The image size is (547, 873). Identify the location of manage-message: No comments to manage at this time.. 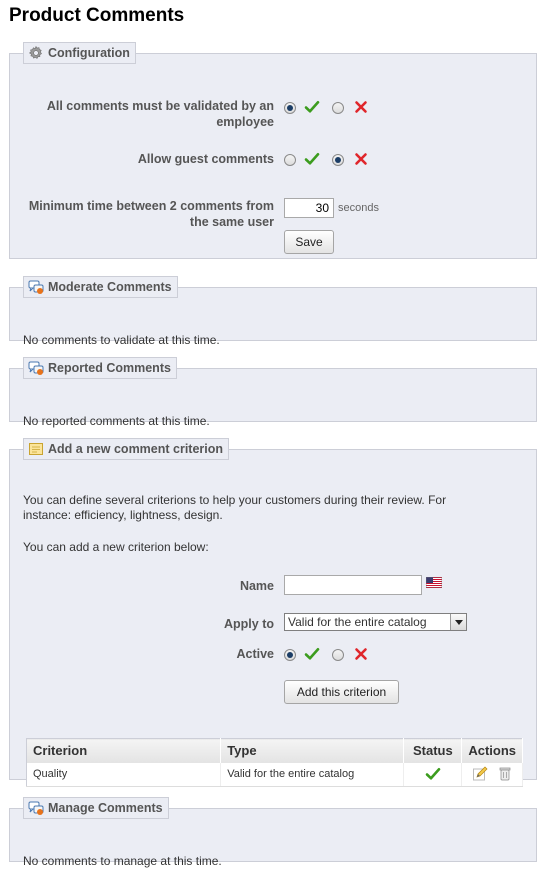
(122, 861).